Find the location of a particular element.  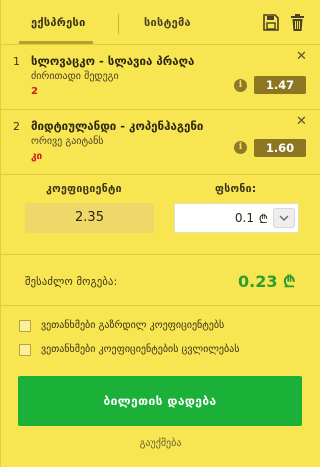

currency-symbol: ₾ is located at coordinates (263, 219).